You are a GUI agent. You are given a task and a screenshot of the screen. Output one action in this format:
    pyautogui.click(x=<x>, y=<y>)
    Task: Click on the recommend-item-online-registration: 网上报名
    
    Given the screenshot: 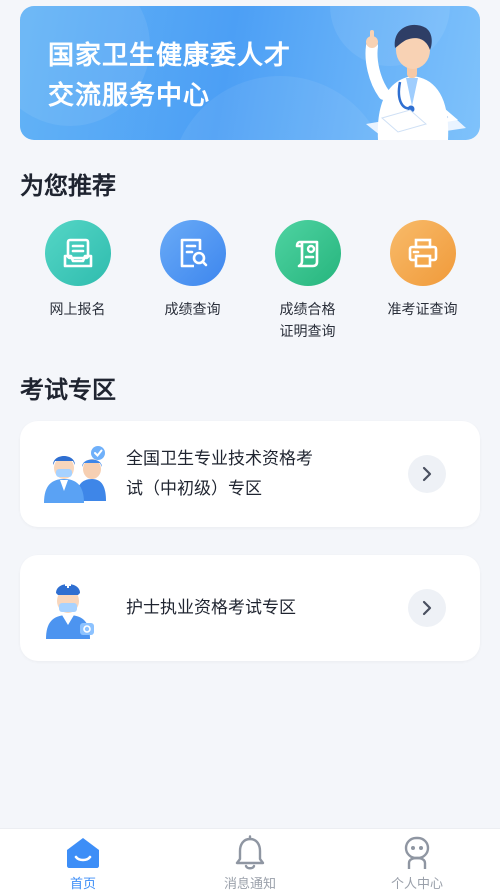 What is the action you would take?
    pyautogui.click(x=77, y=270)
    